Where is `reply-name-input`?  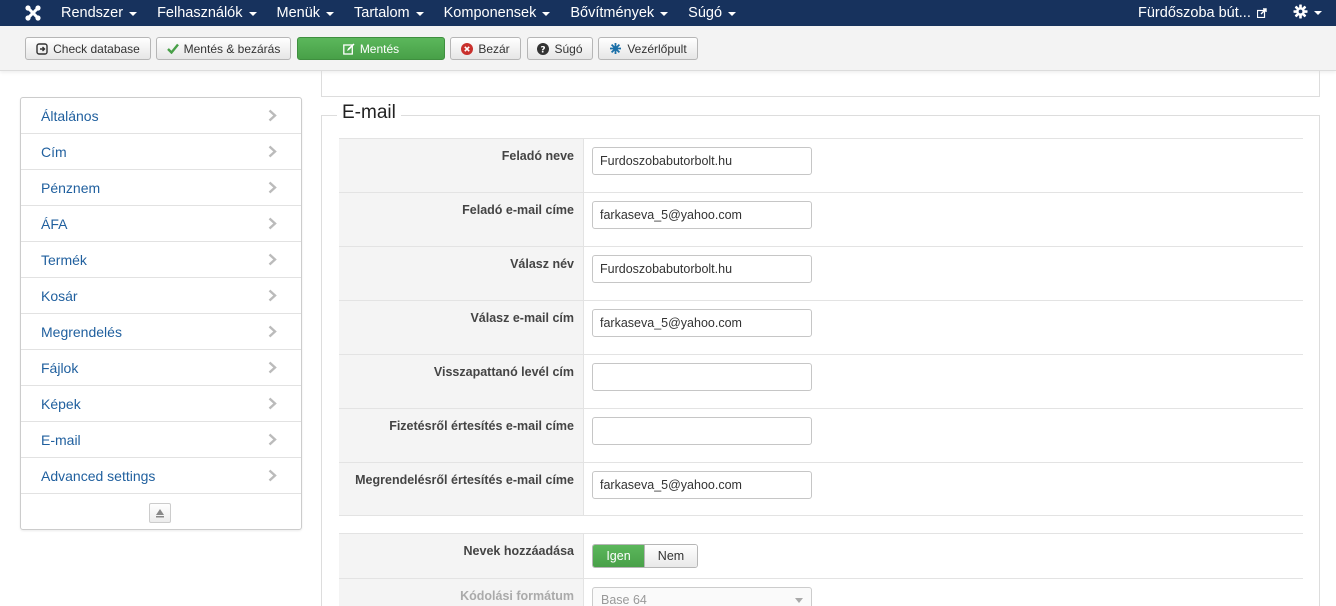
reply-name-input is located at coordinates (702, 269).